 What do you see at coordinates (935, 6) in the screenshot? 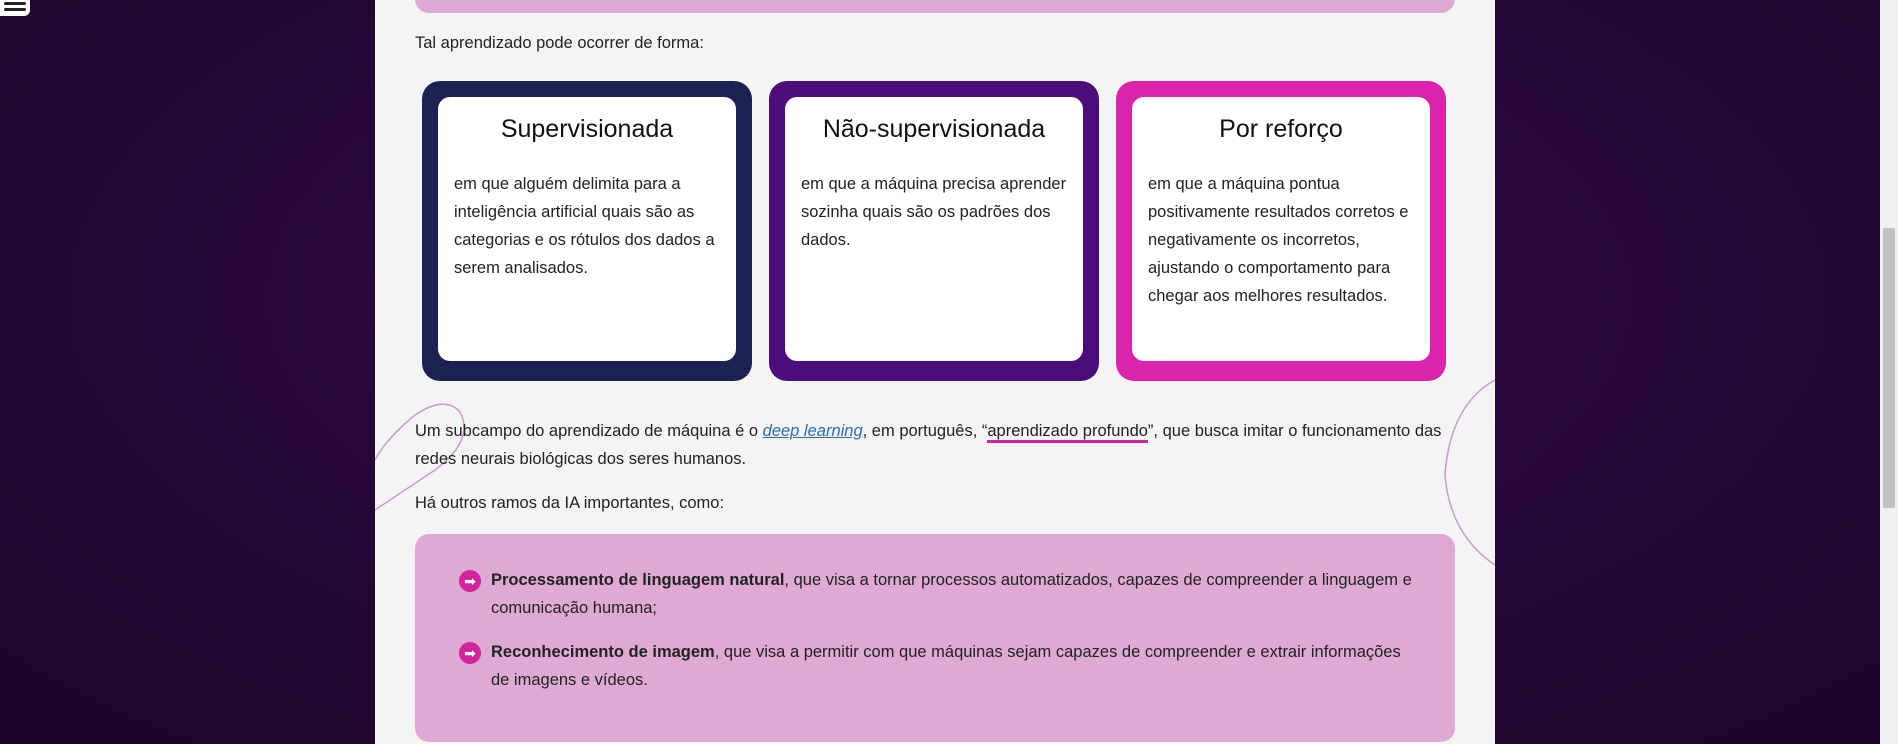
I see `previous-highlight-box` at bounding box center [935, 6].